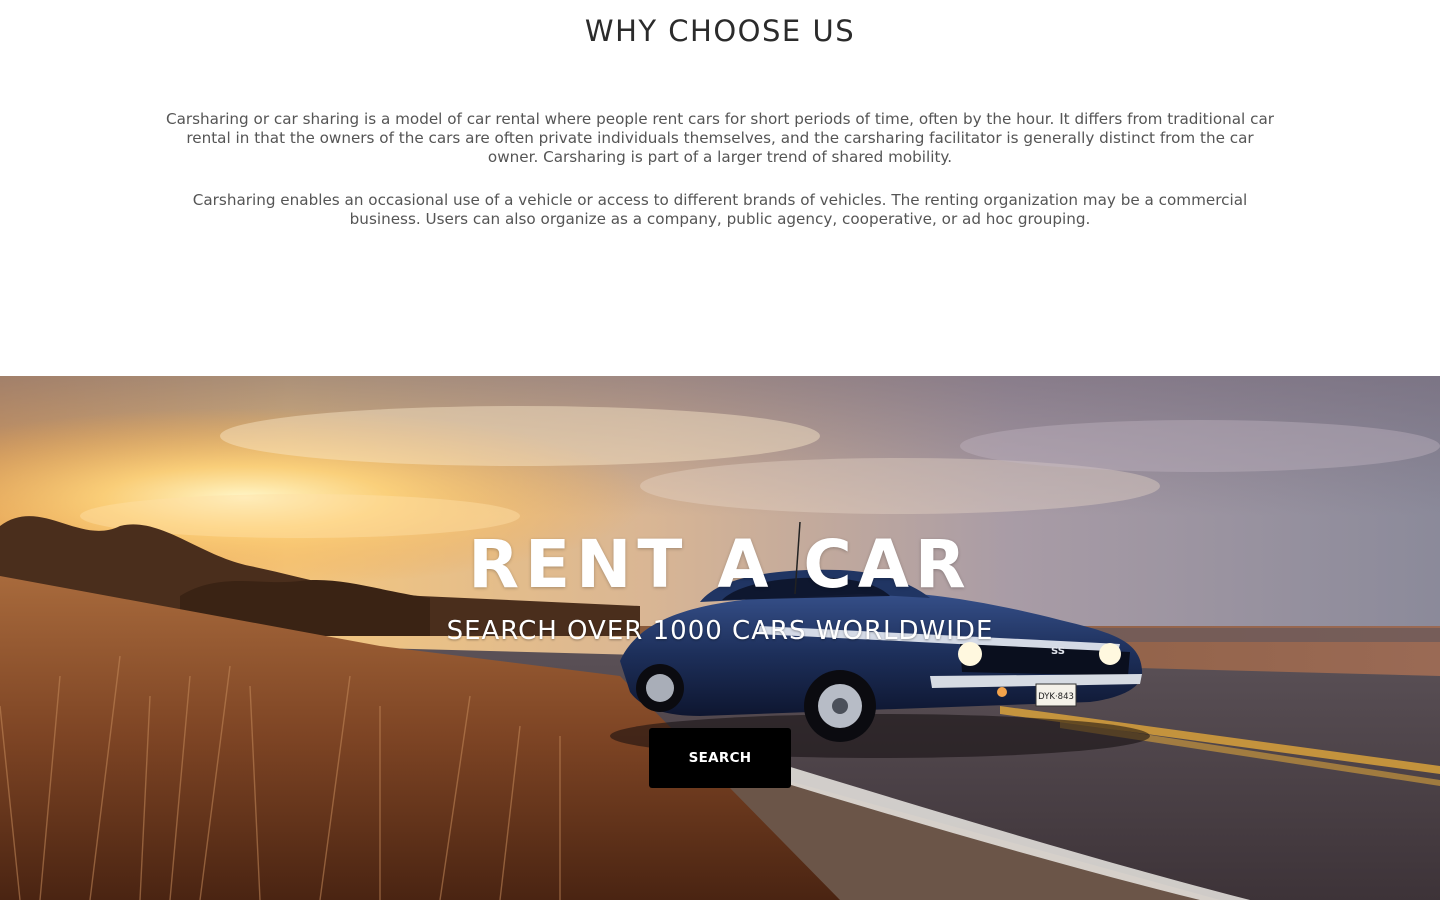 The height and width of the screenshot is (900, 1440). Describe the element at coordinates (720, 564) in the screenshot. I see `hero-title: RENT A CAR` at that location.